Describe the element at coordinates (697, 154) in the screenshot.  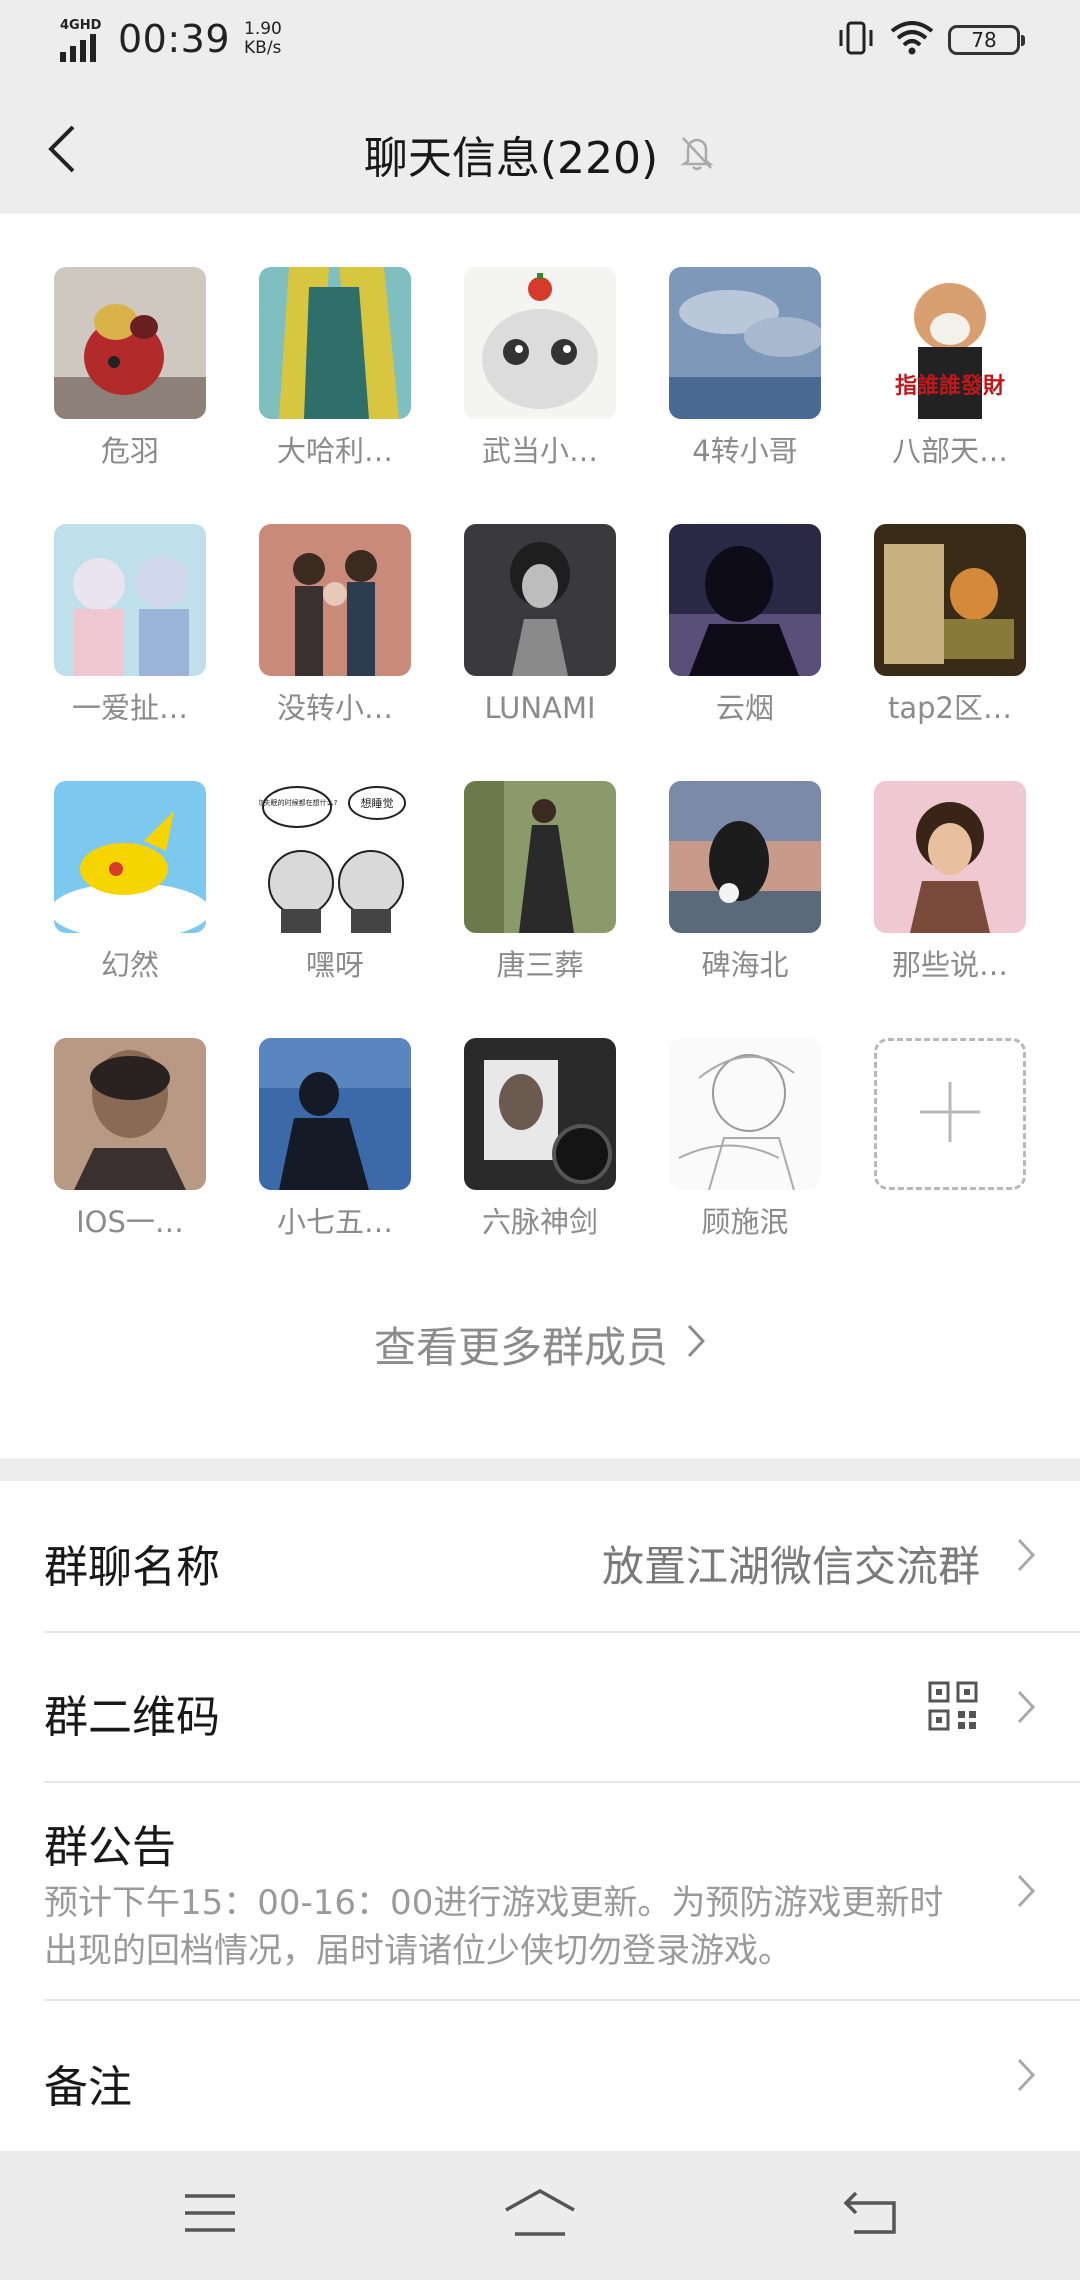
I see `bell-off-icon` at that location.